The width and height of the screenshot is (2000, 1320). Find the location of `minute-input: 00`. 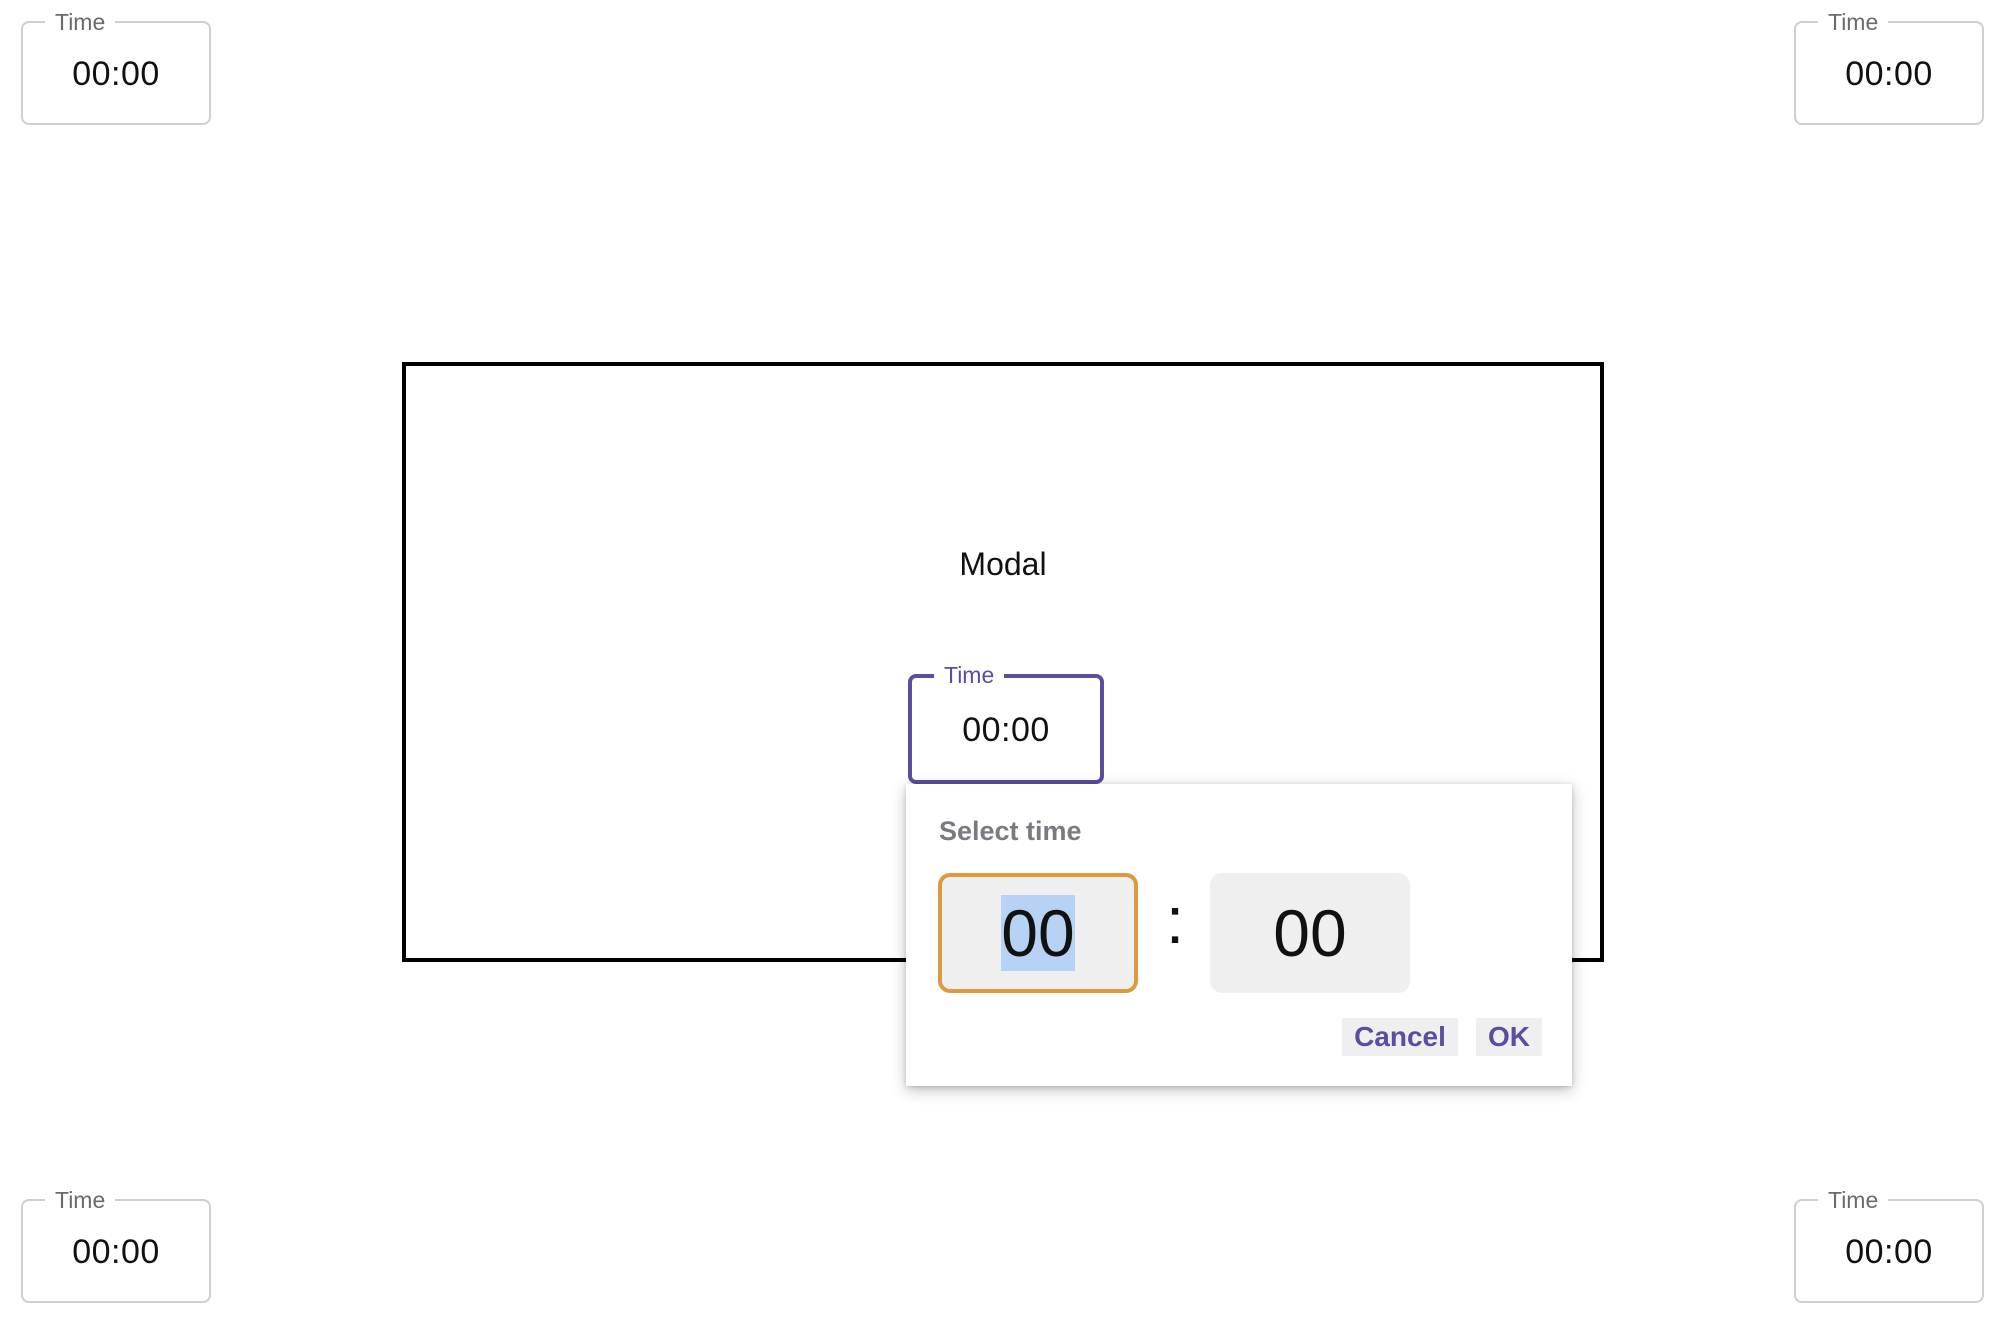

minute-input: 00 is located at coordinates (1310, 933).